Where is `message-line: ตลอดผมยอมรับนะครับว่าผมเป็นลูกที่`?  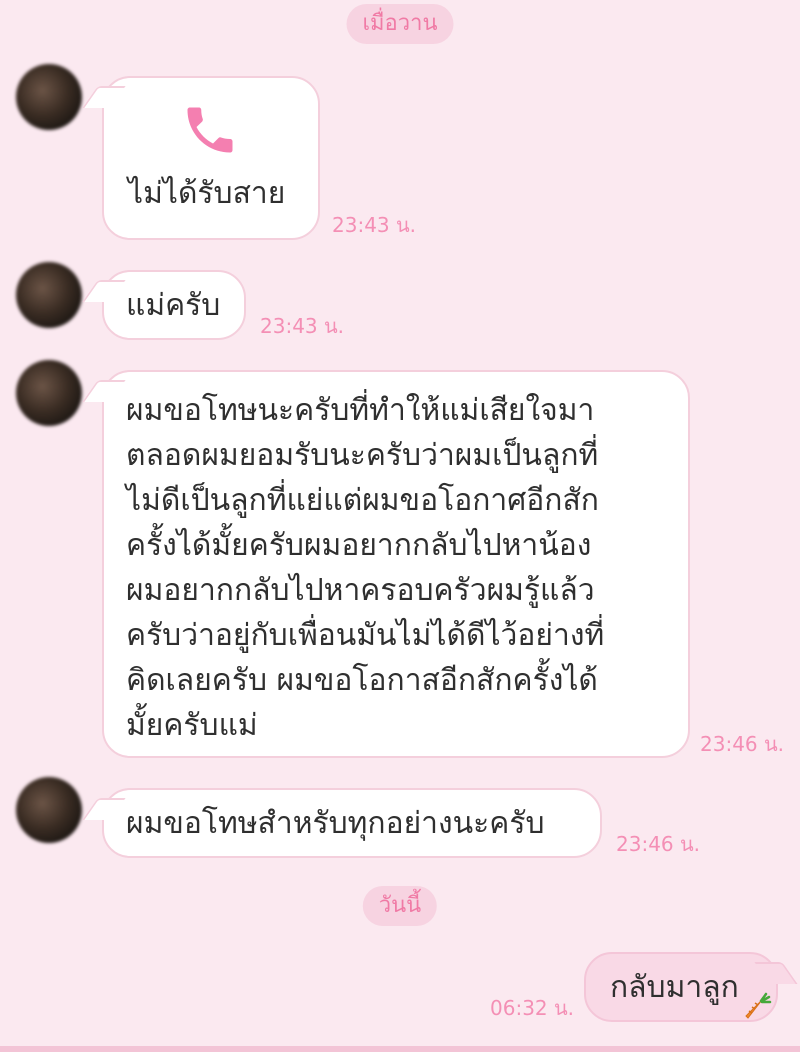
message-line: ตลอดผมยอมรับนะครับว่าผมเป็นลูกที่ is located at coordinates (362, 455).